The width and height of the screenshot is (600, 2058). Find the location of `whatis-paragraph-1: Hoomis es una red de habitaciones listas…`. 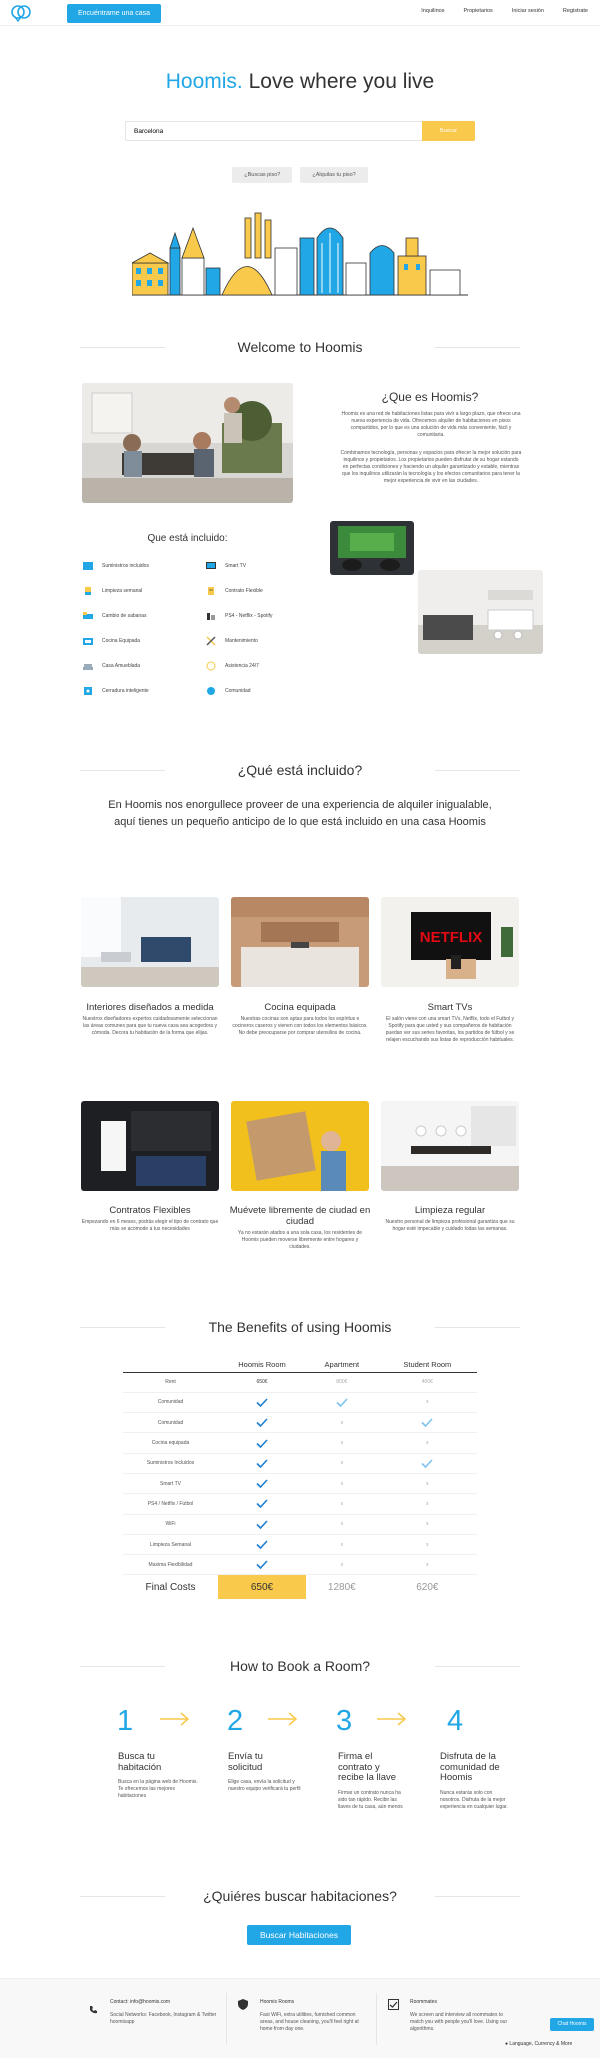

whatis-paragraph-1: Hoomis es una red de habitaciones listas… is located at coordinates (431, 424).